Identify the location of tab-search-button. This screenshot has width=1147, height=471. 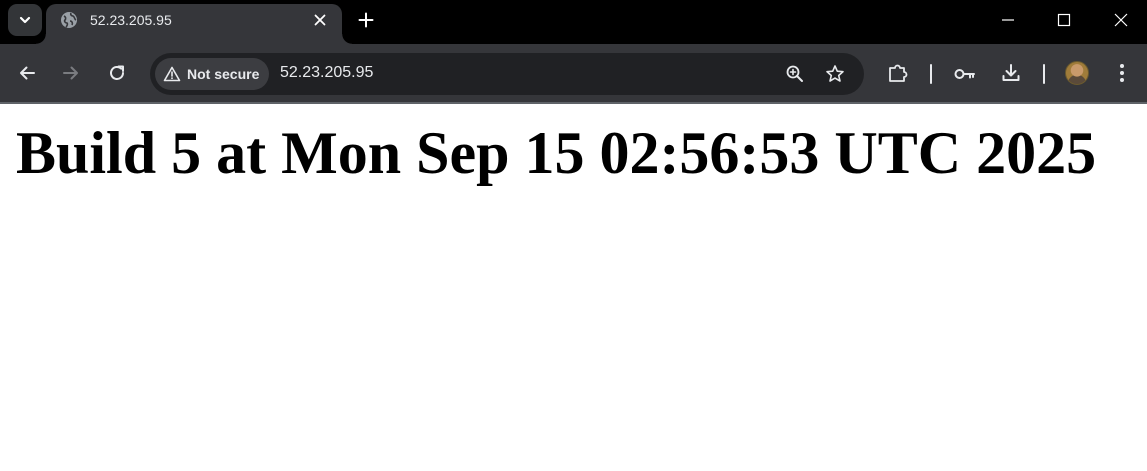
(25, 20).